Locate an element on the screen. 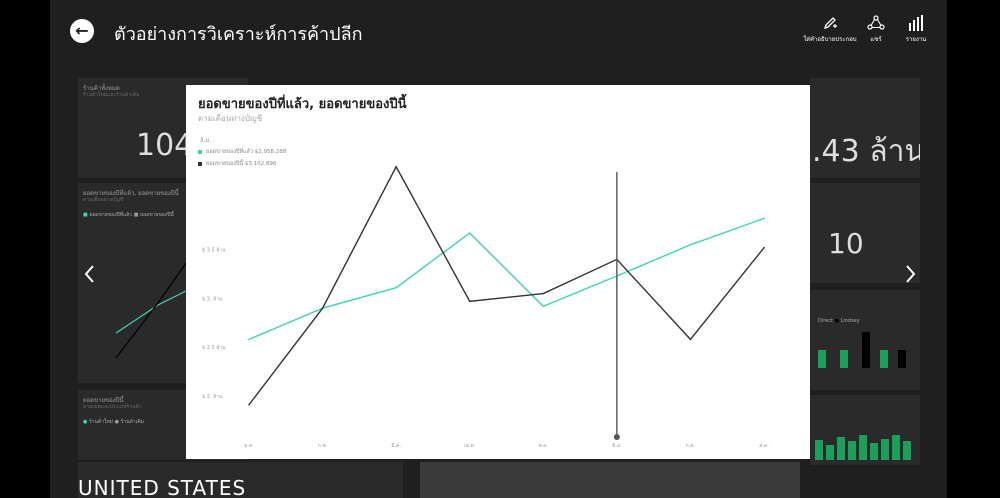  x-tick-label: ก.พ. is located at coordinates (323, 446).